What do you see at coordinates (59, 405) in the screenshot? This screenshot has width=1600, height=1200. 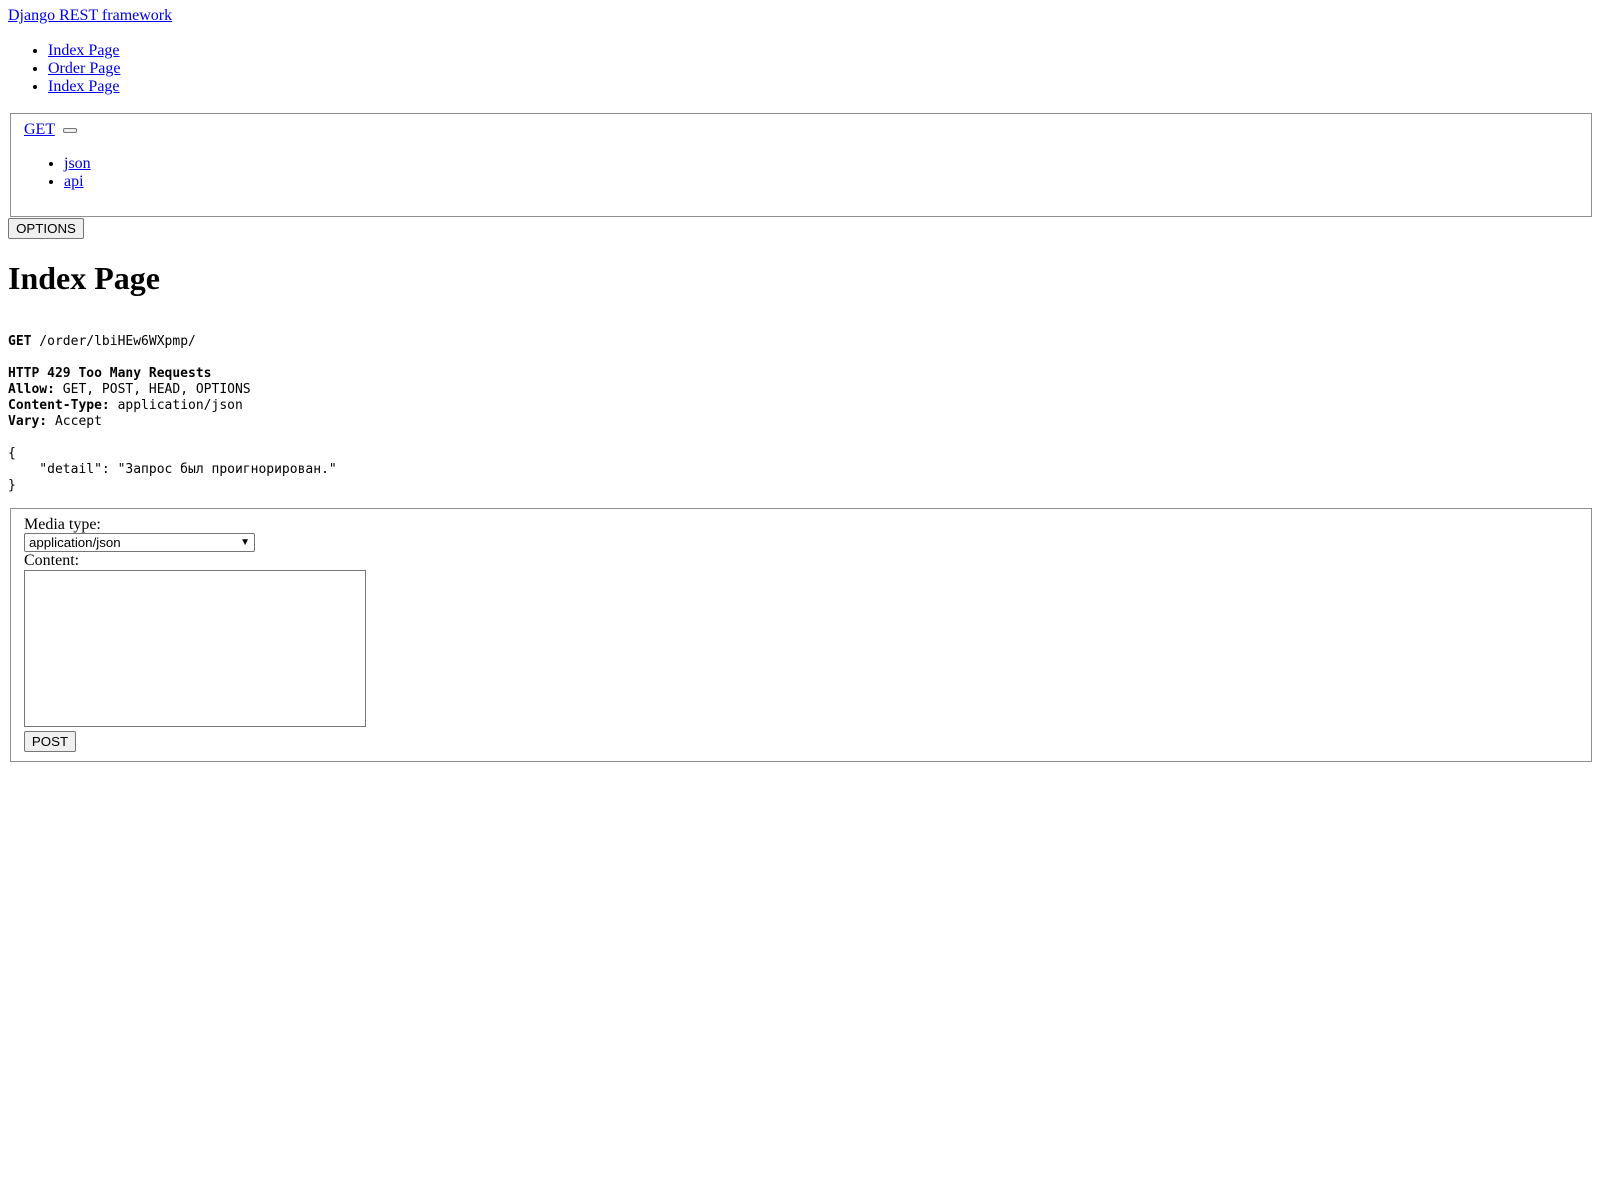 I see `header-name-content-type: Content-Type:` at bounding box center [59, 405].